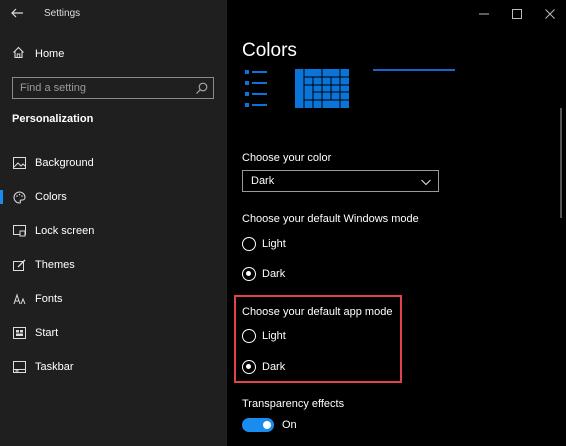 The image size is (566, 446). I want to click on sidebar-item-themes: Themes, so click(113, 265).